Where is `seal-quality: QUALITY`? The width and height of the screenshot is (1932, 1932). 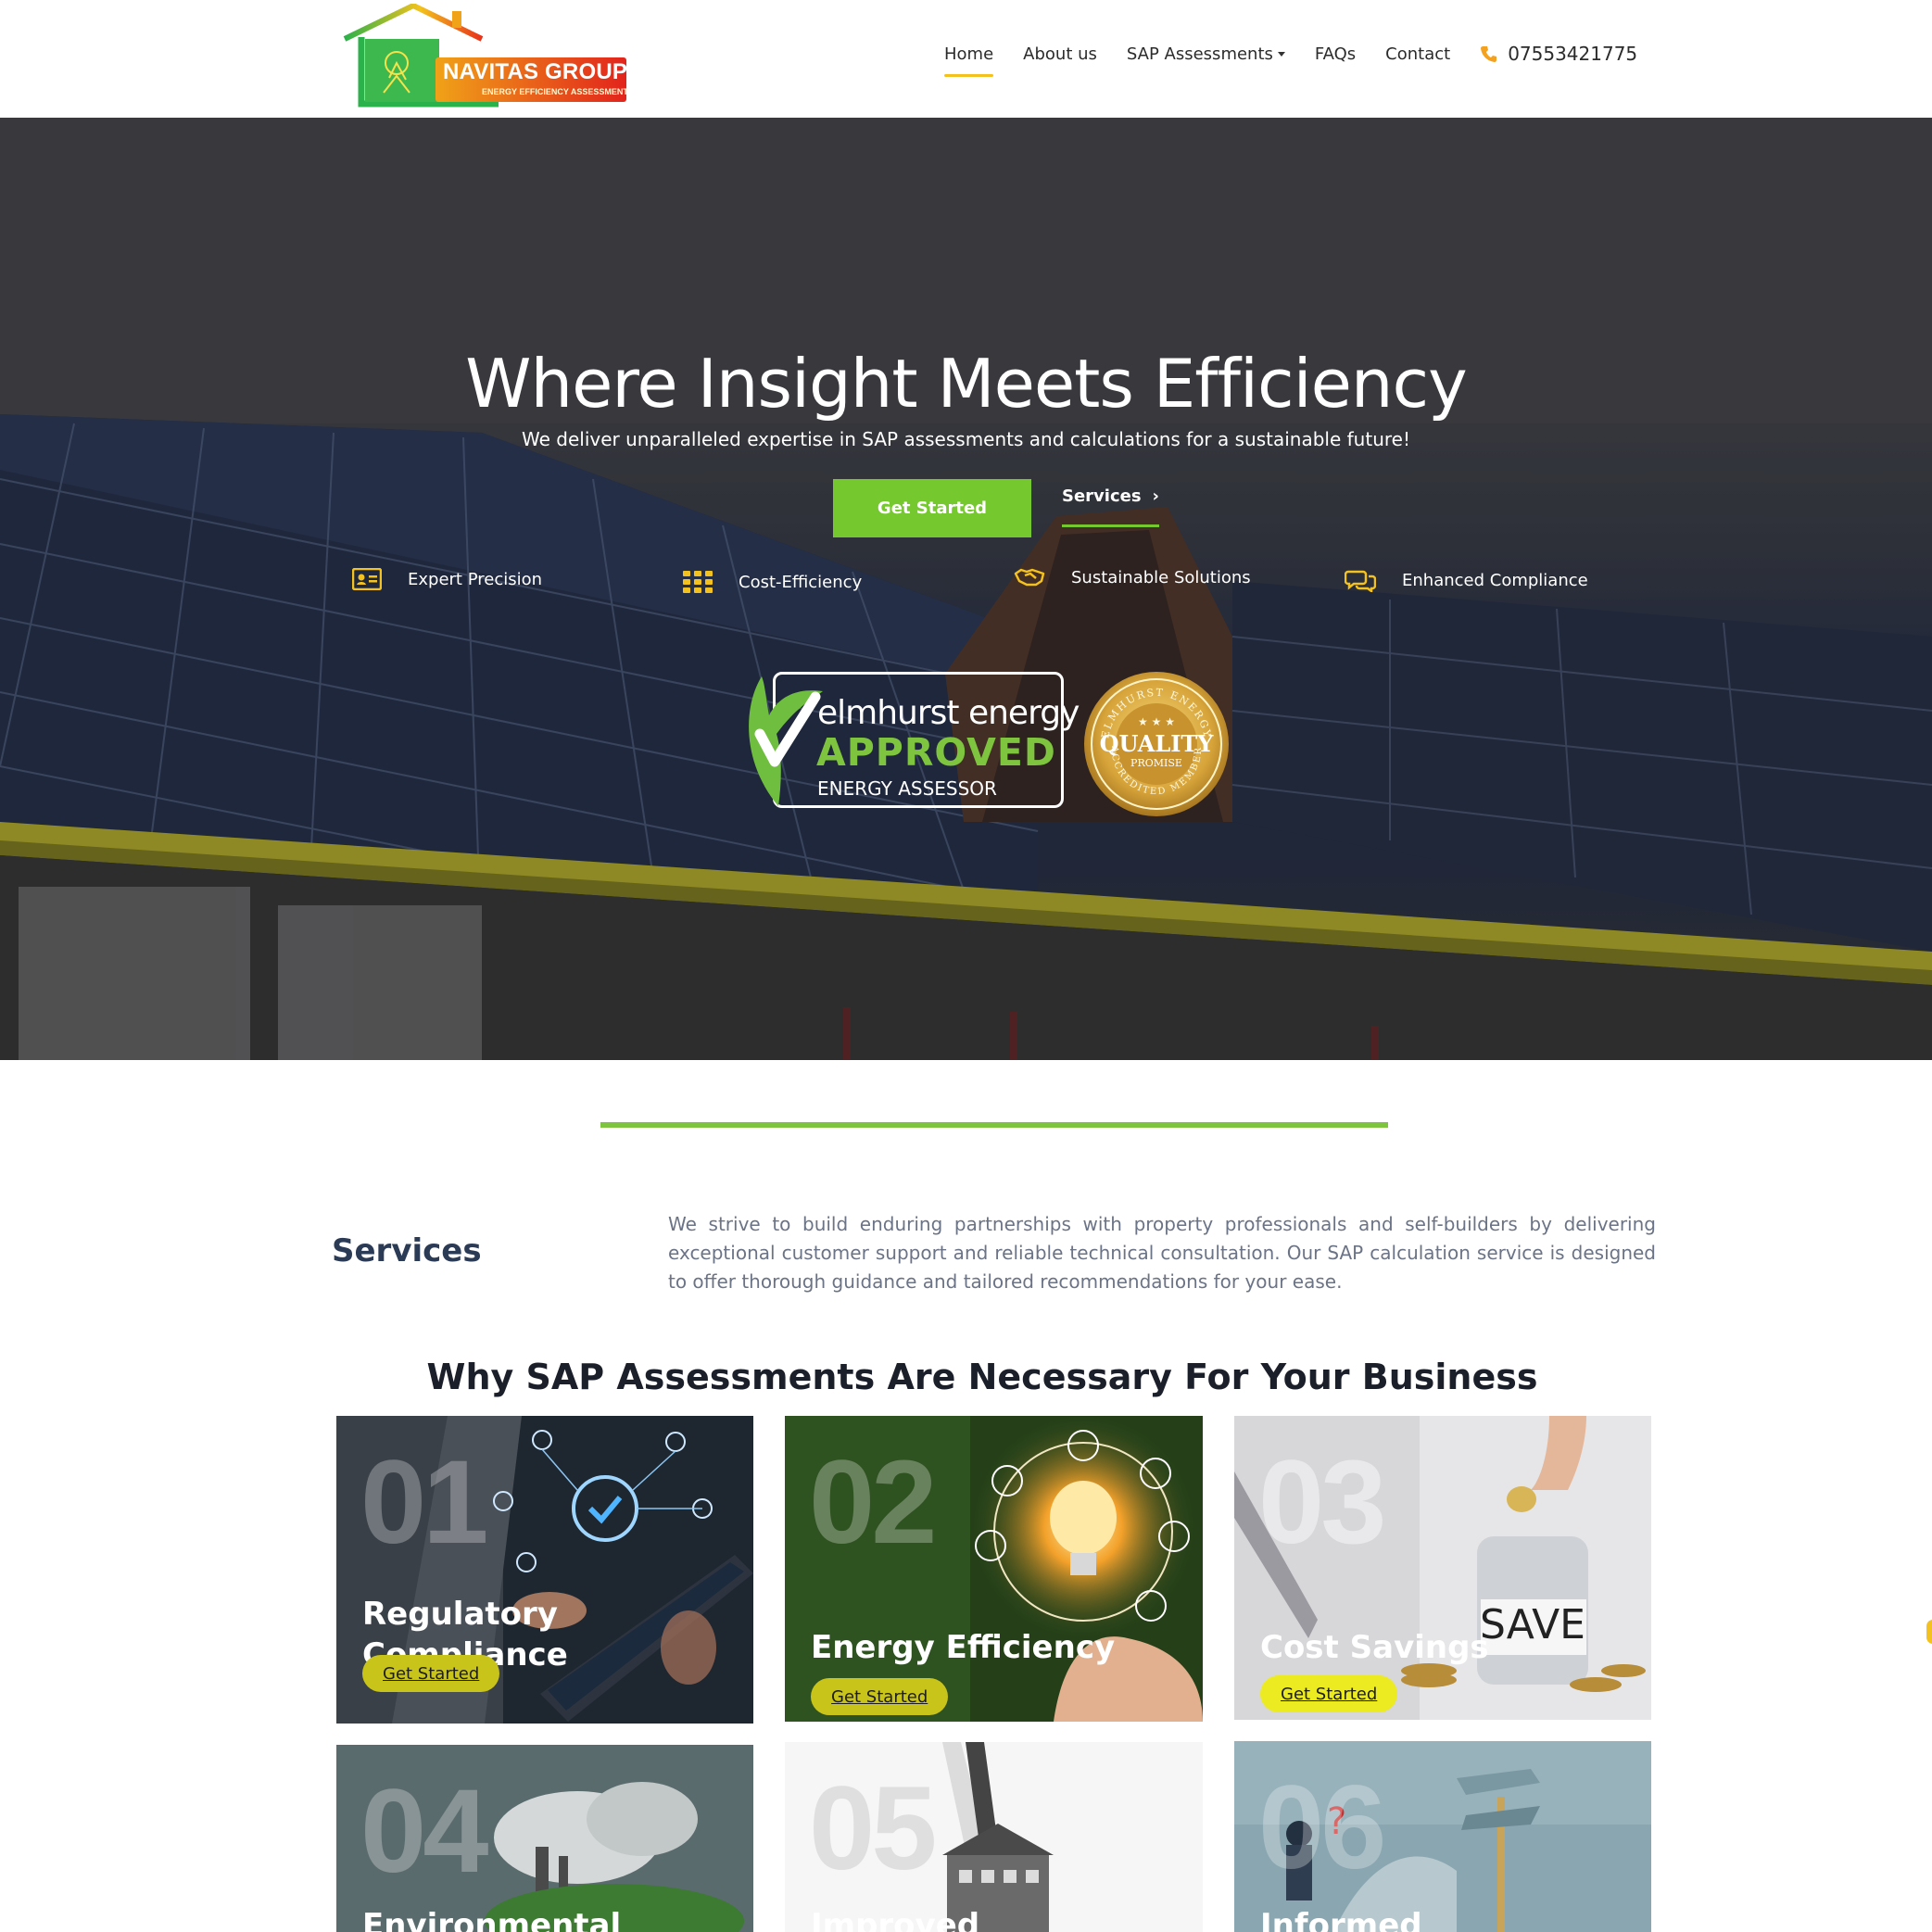
seal-quality: QUALITY is located at coordinates (1157, 743).